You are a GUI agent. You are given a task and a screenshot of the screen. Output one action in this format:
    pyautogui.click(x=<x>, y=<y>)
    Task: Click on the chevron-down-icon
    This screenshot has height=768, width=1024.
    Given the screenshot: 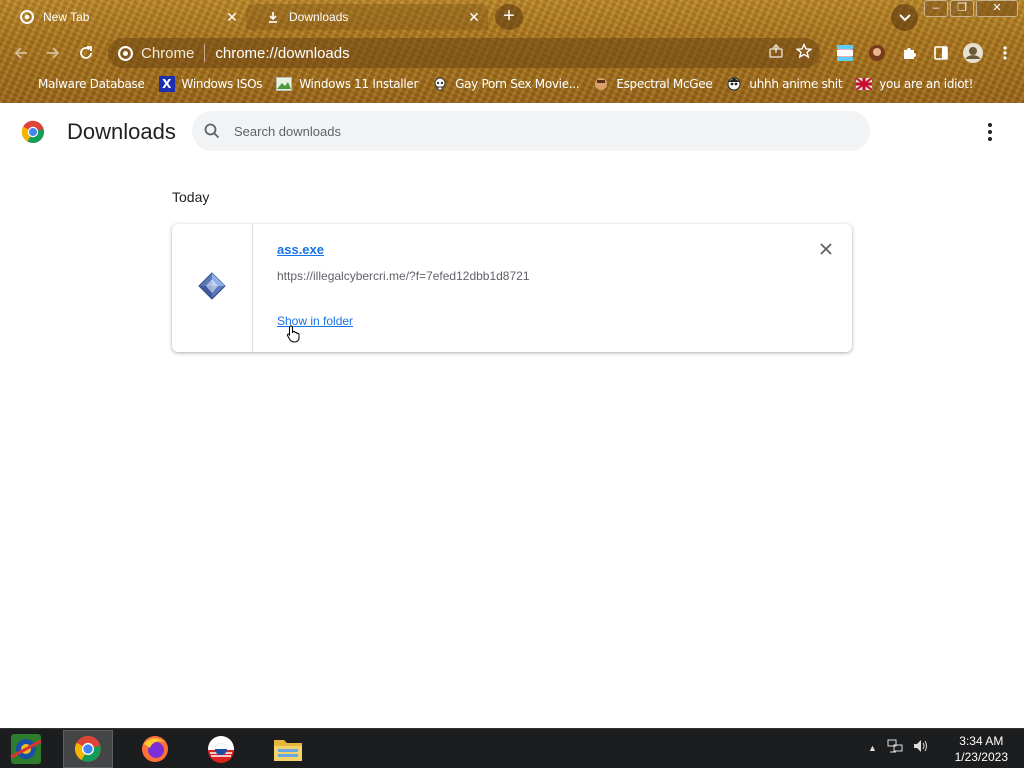 What is the action you would take?
    pyautogui.click(x=904, y=17)
    